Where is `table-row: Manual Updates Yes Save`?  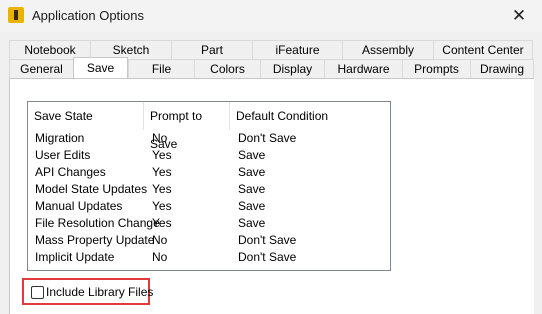 table-row: Manual Updates Yes Save is located at coordinates (209, 206).